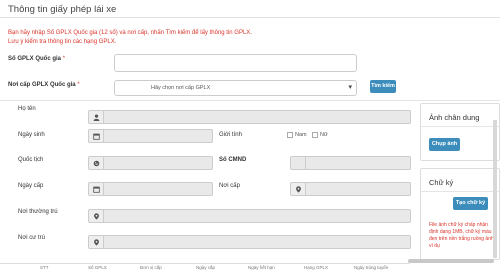 The height and width of the screenshot is (274, 500). I want to click on issuer-label: Nơi cấp GPLX Quốc gia *, so click(44, 85).